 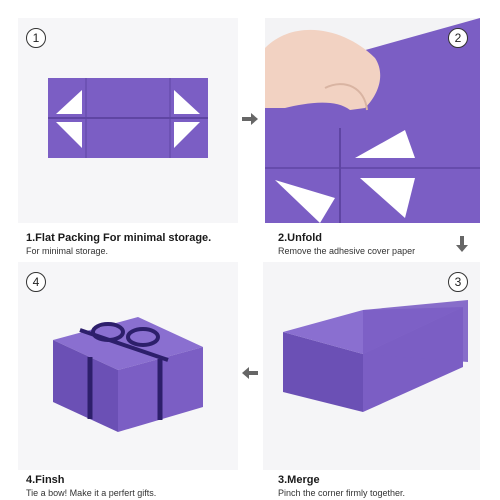 What do you see at coordinates (250, 373) in the screenshot?
I see `arrow-left-icon` at bounding box center [250, 373].